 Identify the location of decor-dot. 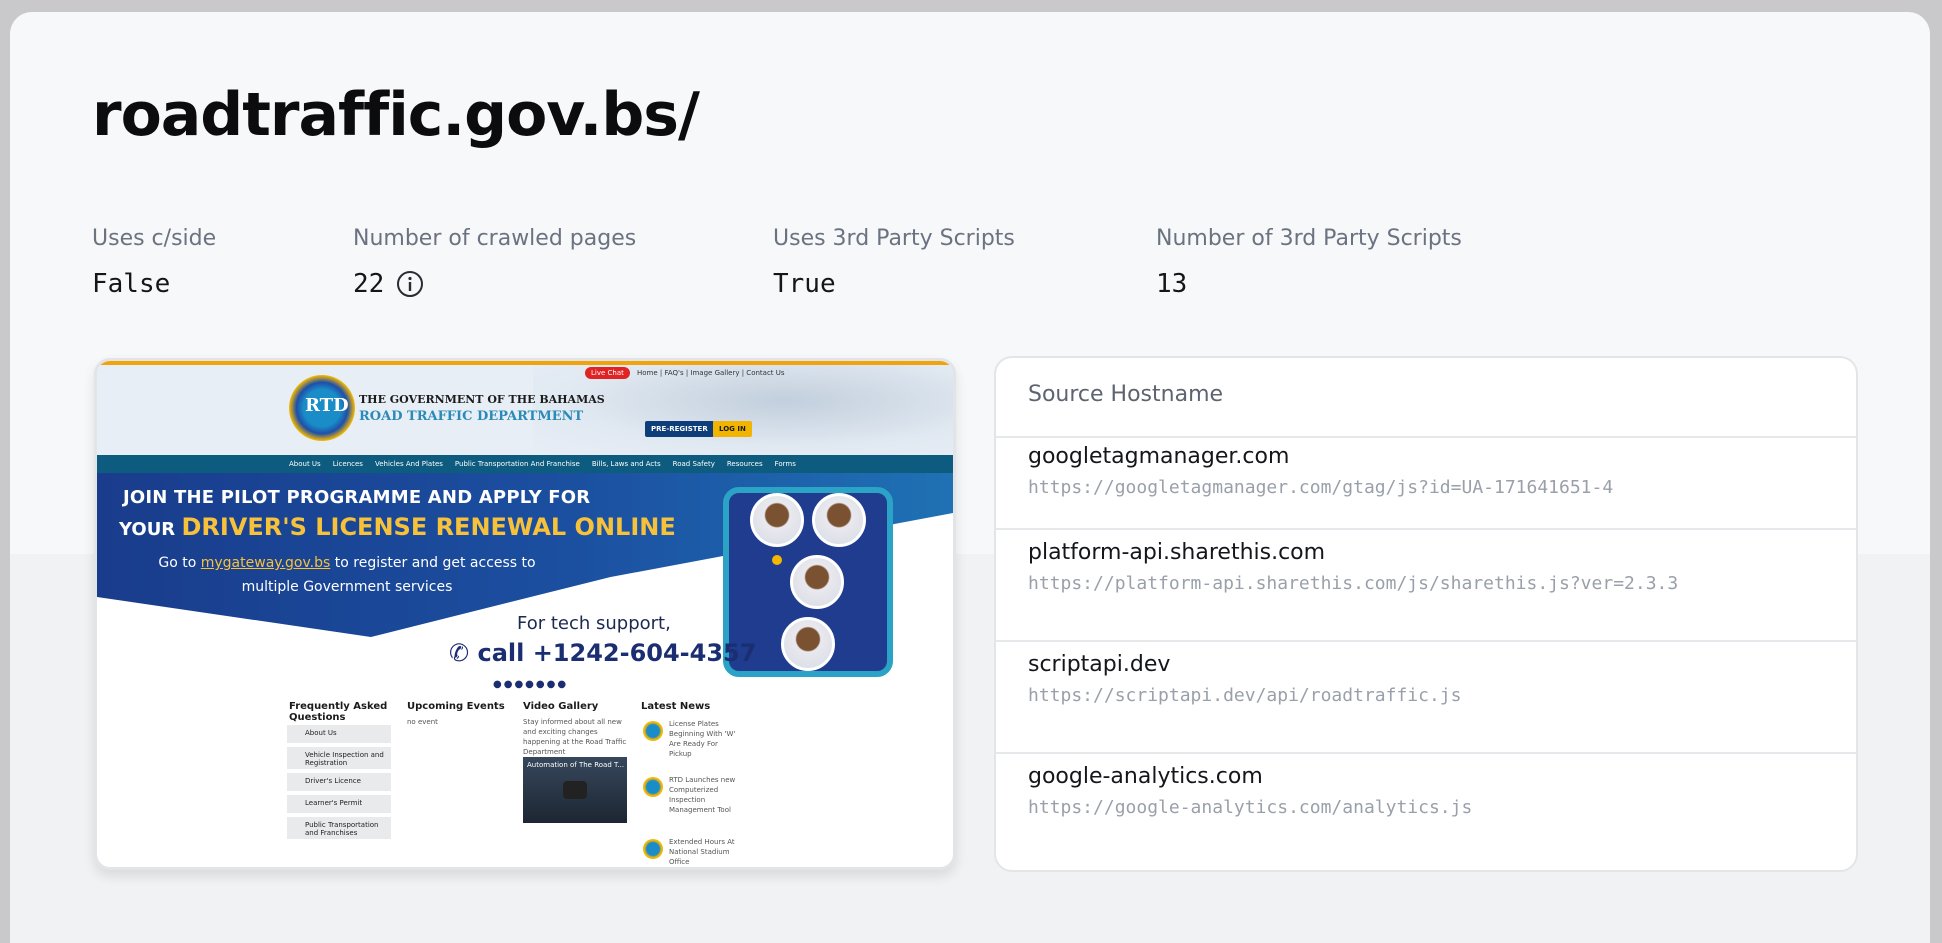
(777, 560).